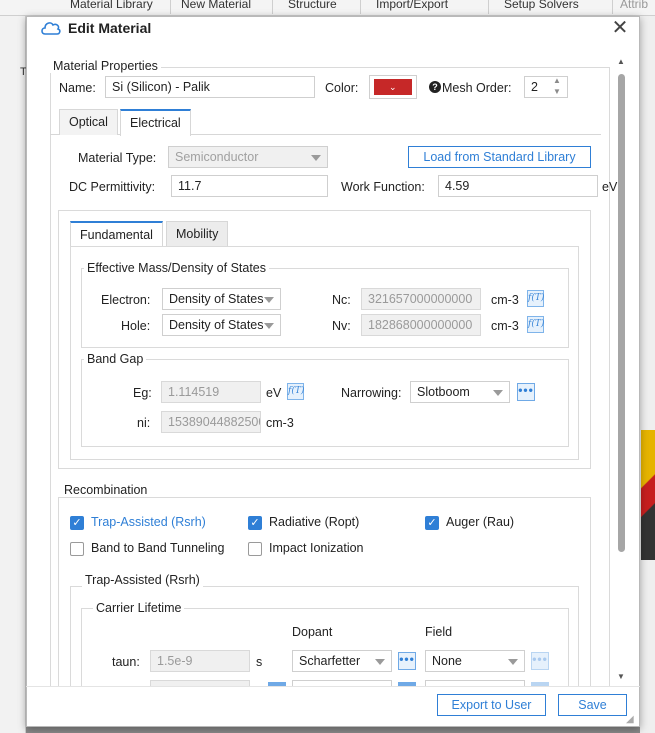 The width and height of the screenshot is (655, 733). What do you see at coordinates (505, 300) in the screenshot?
I see `nc-unit: cm-3` at bounding box center [505, 300].